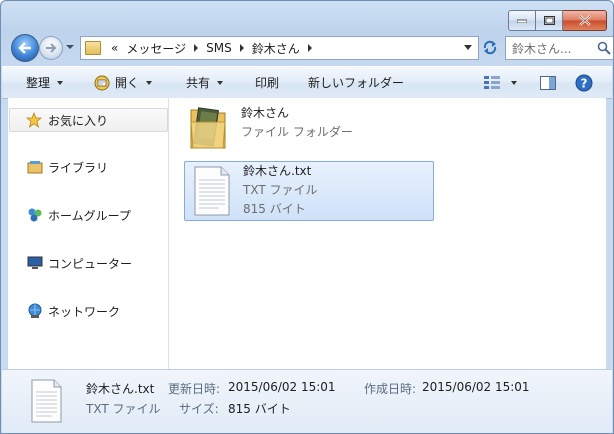 The image size is (614, 434). I want to click on list-item: 鈴木さん.txt TXT ファイル 815 バイト, so click(309, 191).